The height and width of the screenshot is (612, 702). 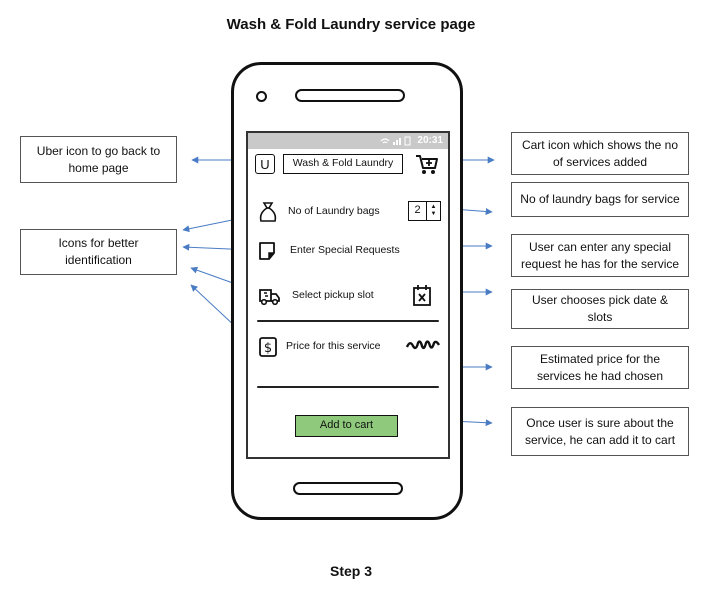 I want to click on price-row: $ Price for this service, so click(x=348, y=347).